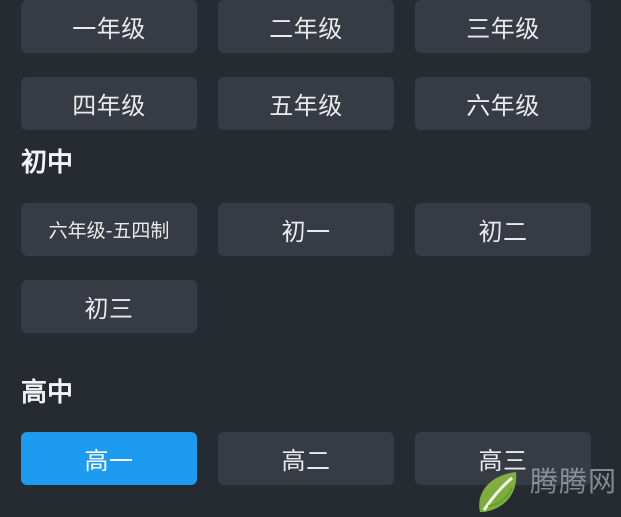  Describe the element at coordinates (503, 103) in the screenshot. I see `grade-button-6: 六年级` at that location.